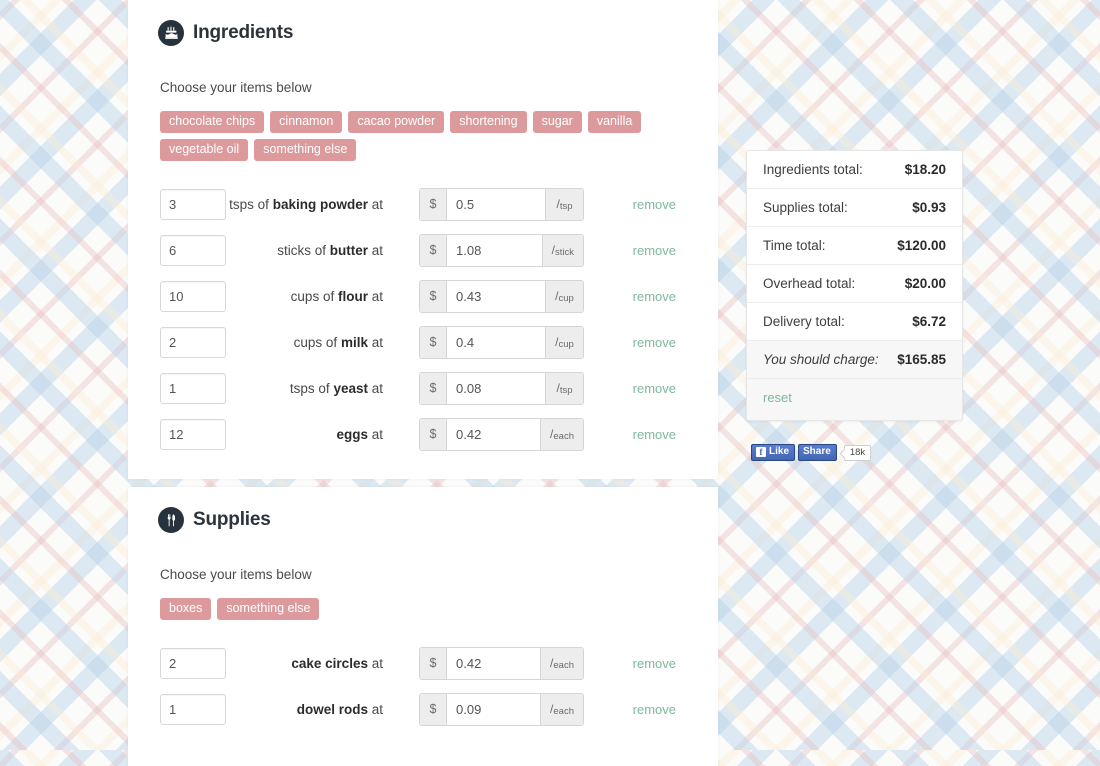 This screenshot has height=766, width=1100. What do you see at coordinates (929, 207) in the screenshot?
I see `totals-value: $0.93` at bounding box center [929, 207].